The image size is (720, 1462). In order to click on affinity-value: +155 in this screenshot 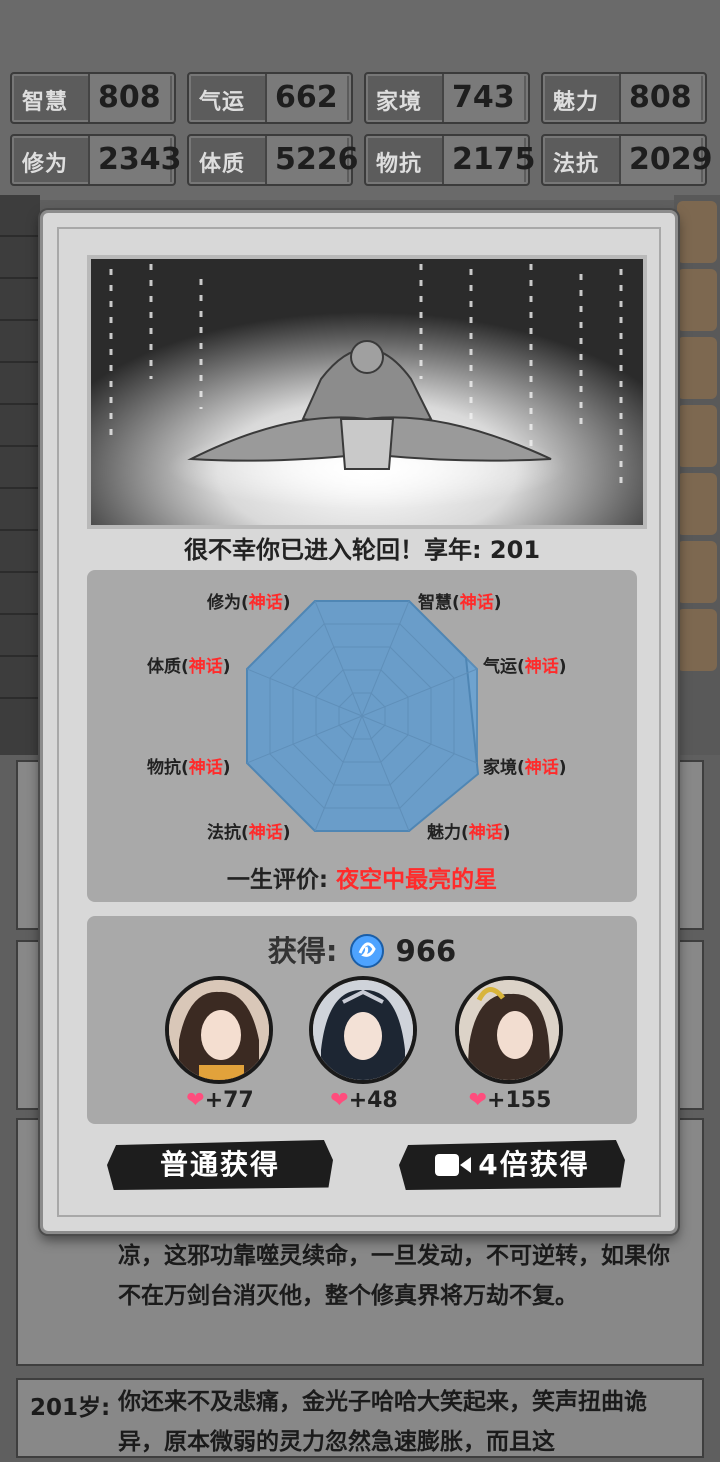, I will do `click(519, 1100)`.